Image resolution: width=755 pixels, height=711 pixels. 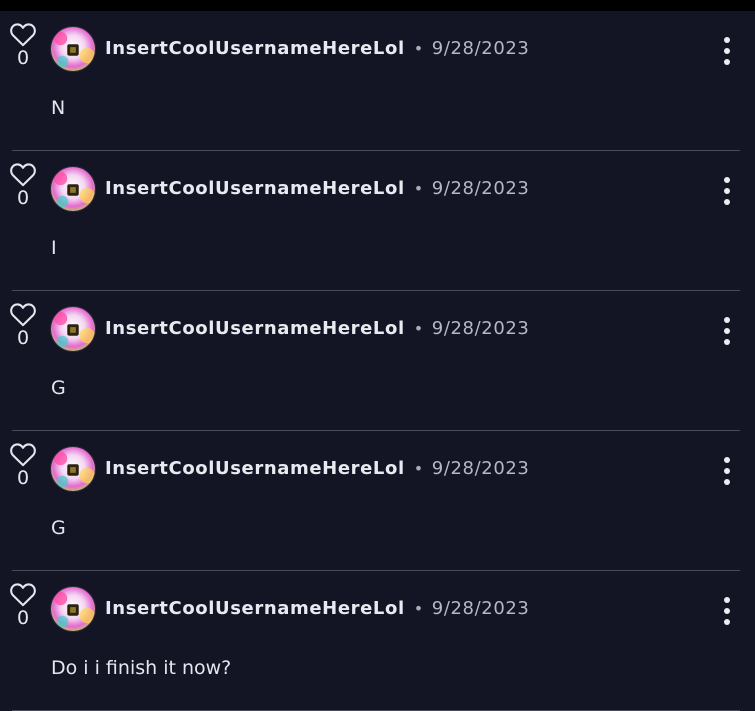 I want to click on comment-text: I, so click(x=54, y=248).